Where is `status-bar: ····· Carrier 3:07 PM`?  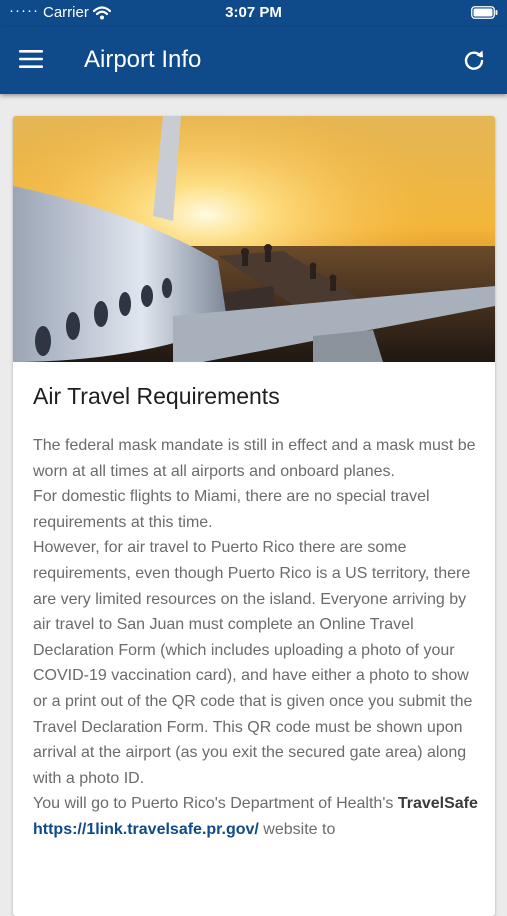 status-bar: ····· Carrier 3:07 PM is located at coordinates (253, 13).